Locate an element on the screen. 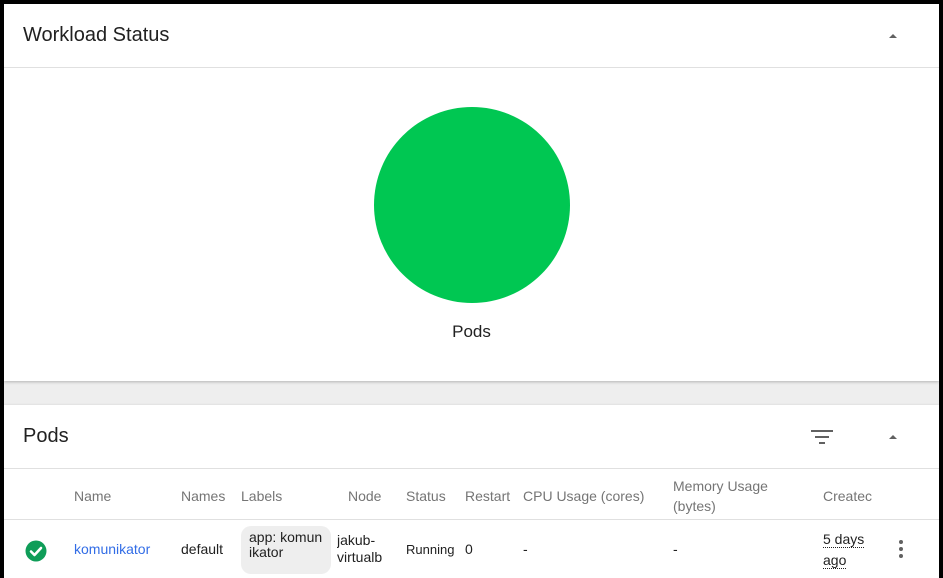 This screenshot has height=578, width=943. pod-node: jakub- virtualb is located at coordinates (368, 549).